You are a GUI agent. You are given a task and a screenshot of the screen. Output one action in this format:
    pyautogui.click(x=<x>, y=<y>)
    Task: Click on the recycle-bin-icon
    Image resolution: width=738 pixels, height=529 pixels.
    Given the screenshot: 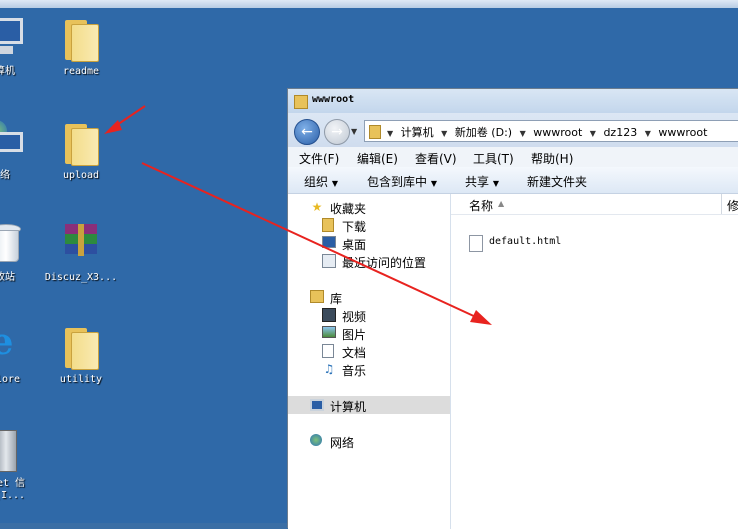 What is the action you would take?
    pyautogui.click(x=12, y=245)
    